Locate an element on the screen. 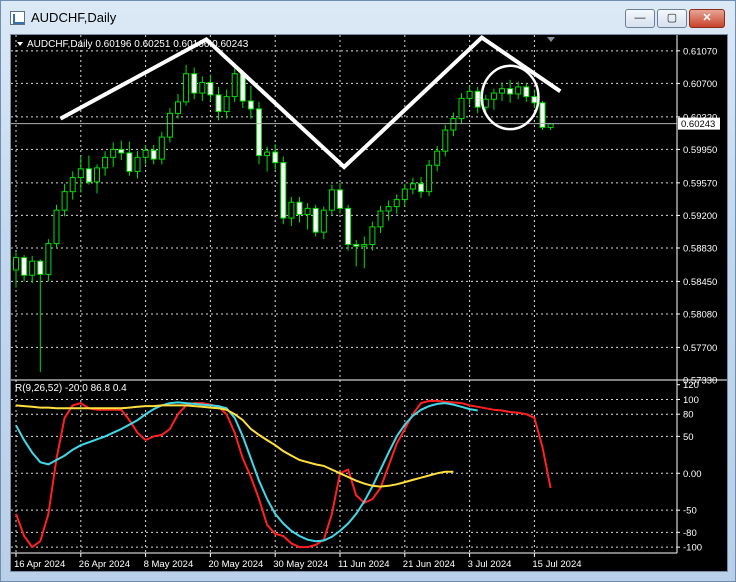  indicator-tick-label: 0.00 is located at coordinates (692, 474).